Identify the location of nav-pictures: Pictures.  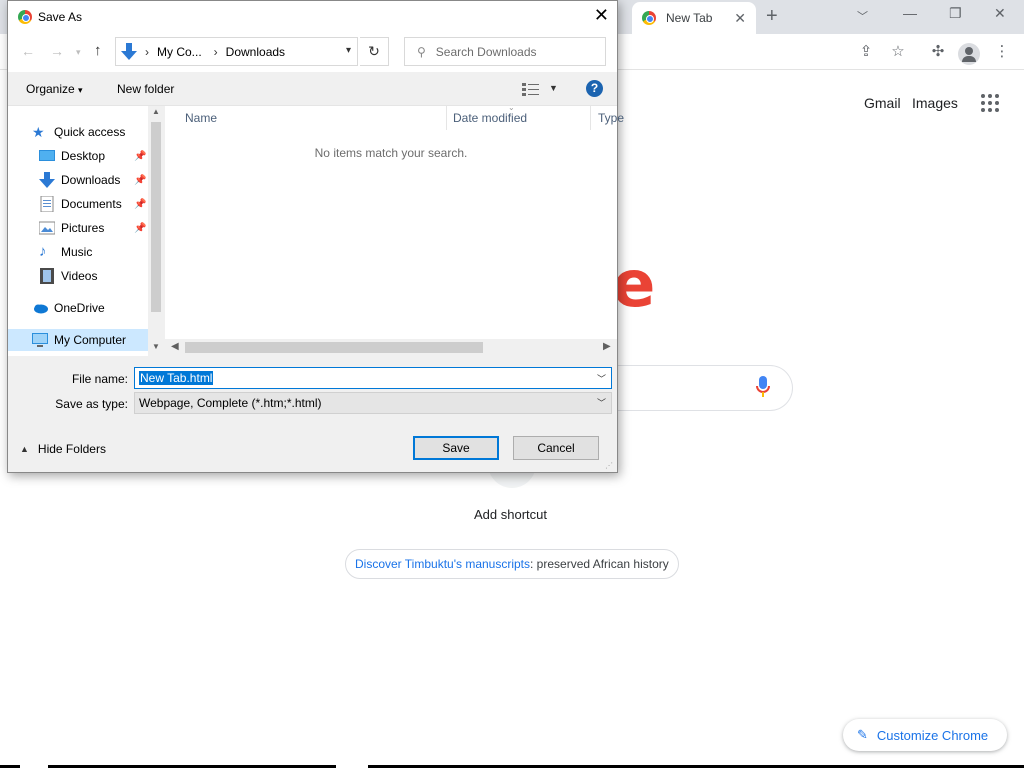
(71, 228).